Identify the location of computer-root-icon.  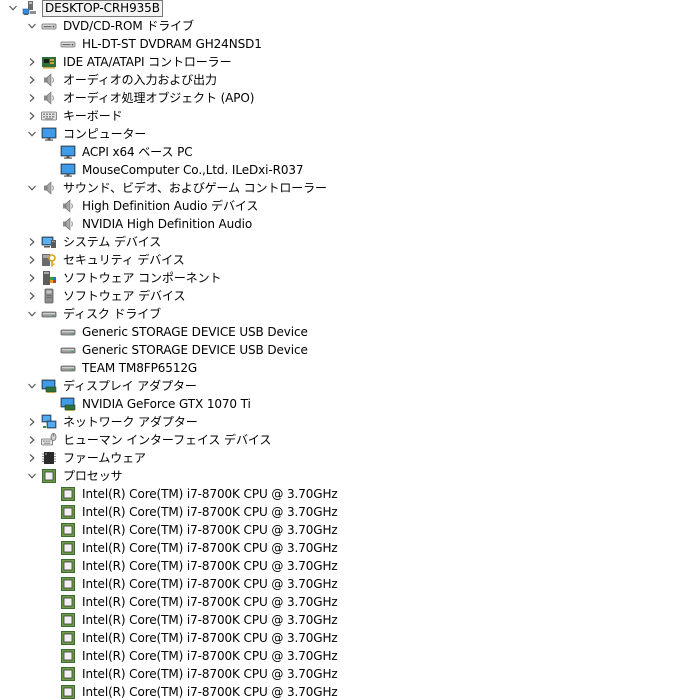
(30, 8).